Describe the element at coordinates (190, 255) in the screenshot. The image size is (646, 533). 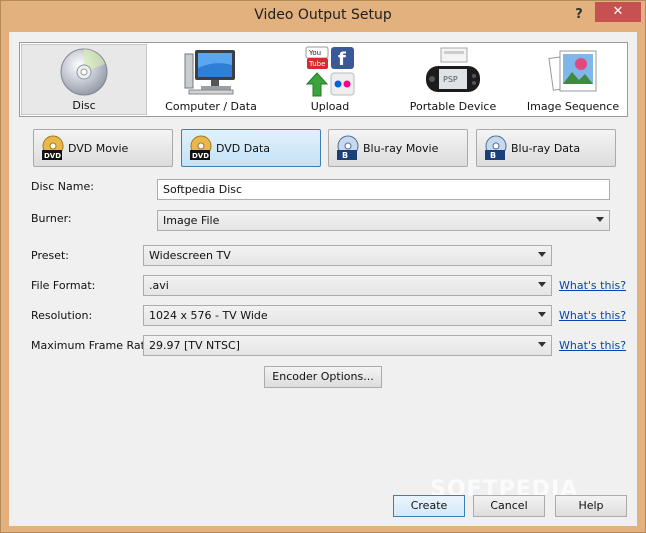
I see `preset-value: Widescreen TV` at that location.